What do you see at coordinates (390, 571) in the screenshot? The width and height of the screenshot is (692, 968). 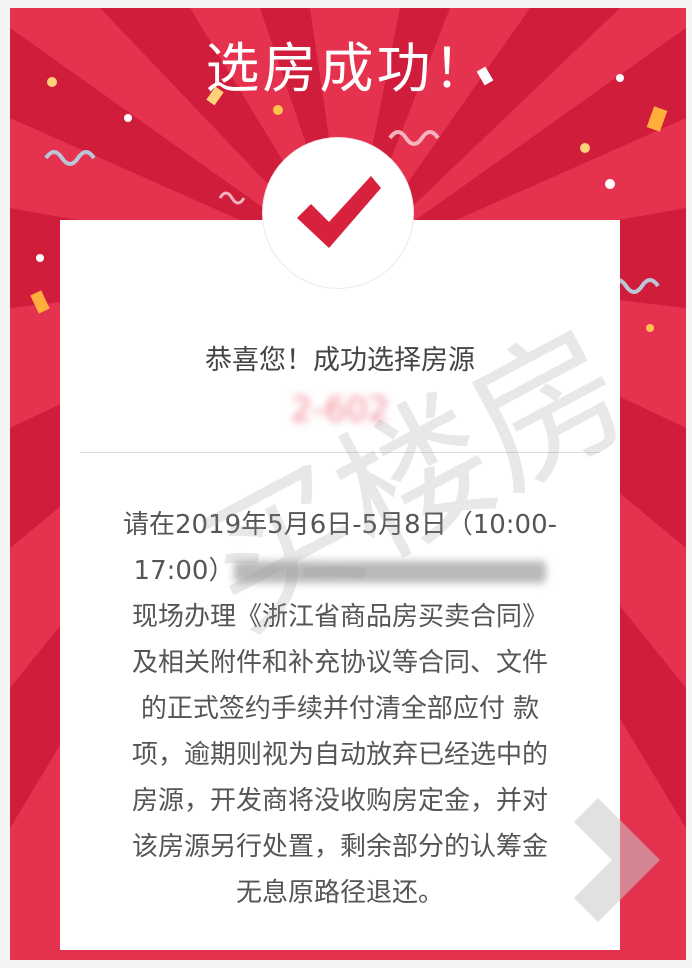 I see `redacted-location` at bounding box center [390, 571].